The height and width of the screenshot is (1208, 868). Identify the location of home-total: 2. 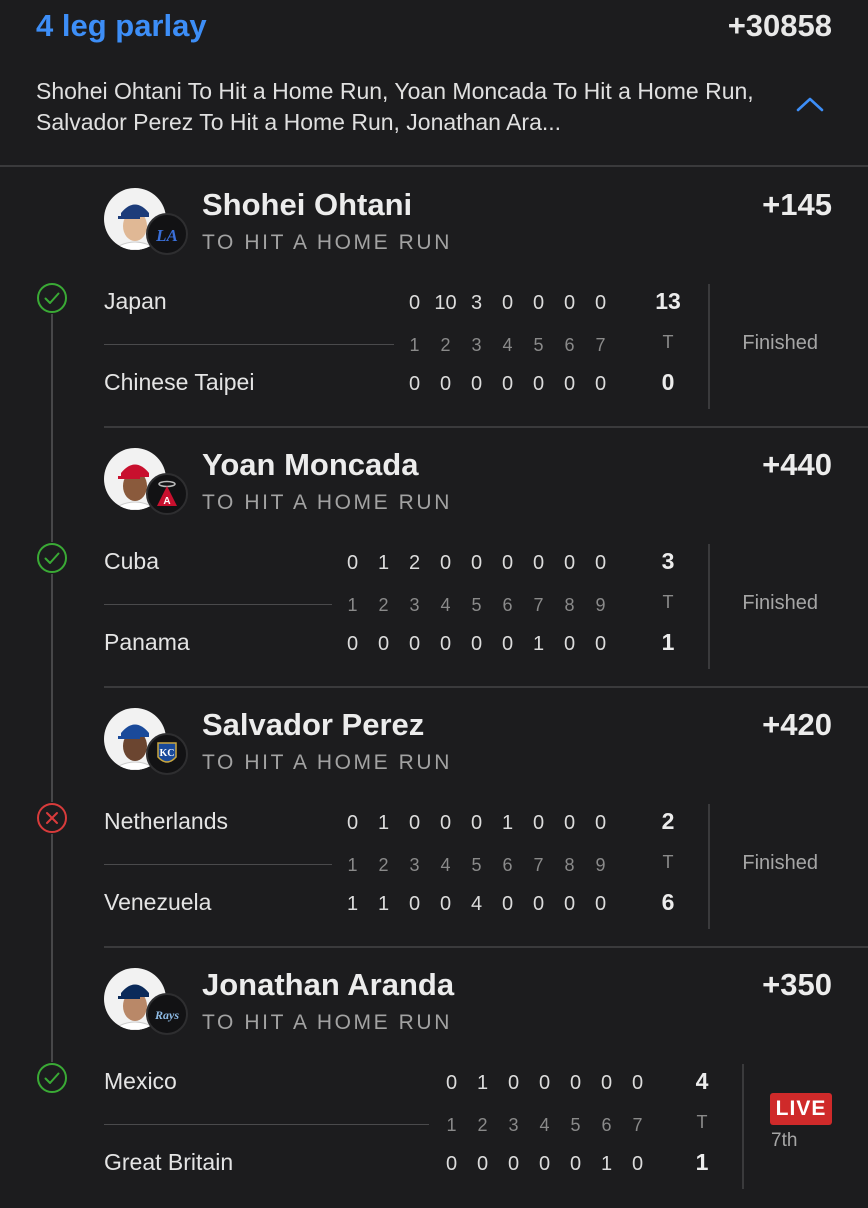
(668, 821).